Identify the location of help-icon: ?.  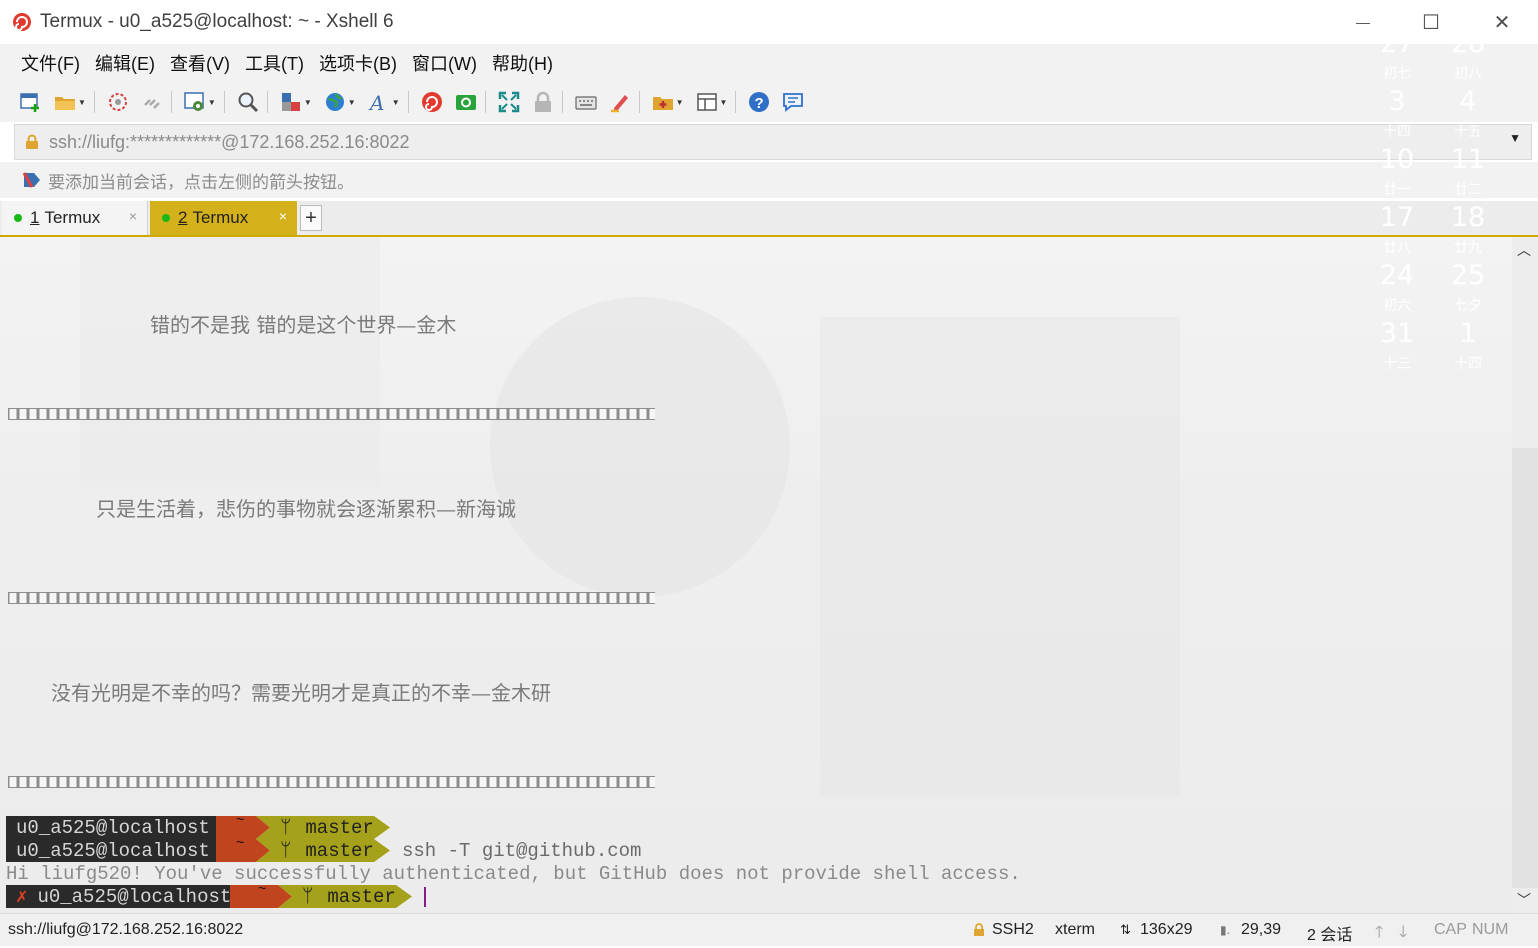
(759, 102).